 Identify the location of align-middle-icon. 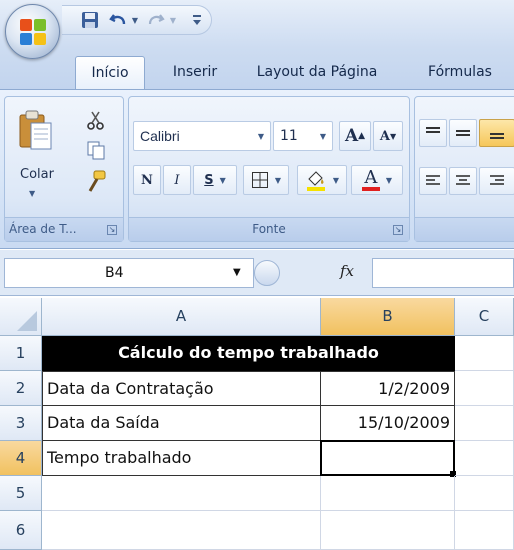
(463, 133).